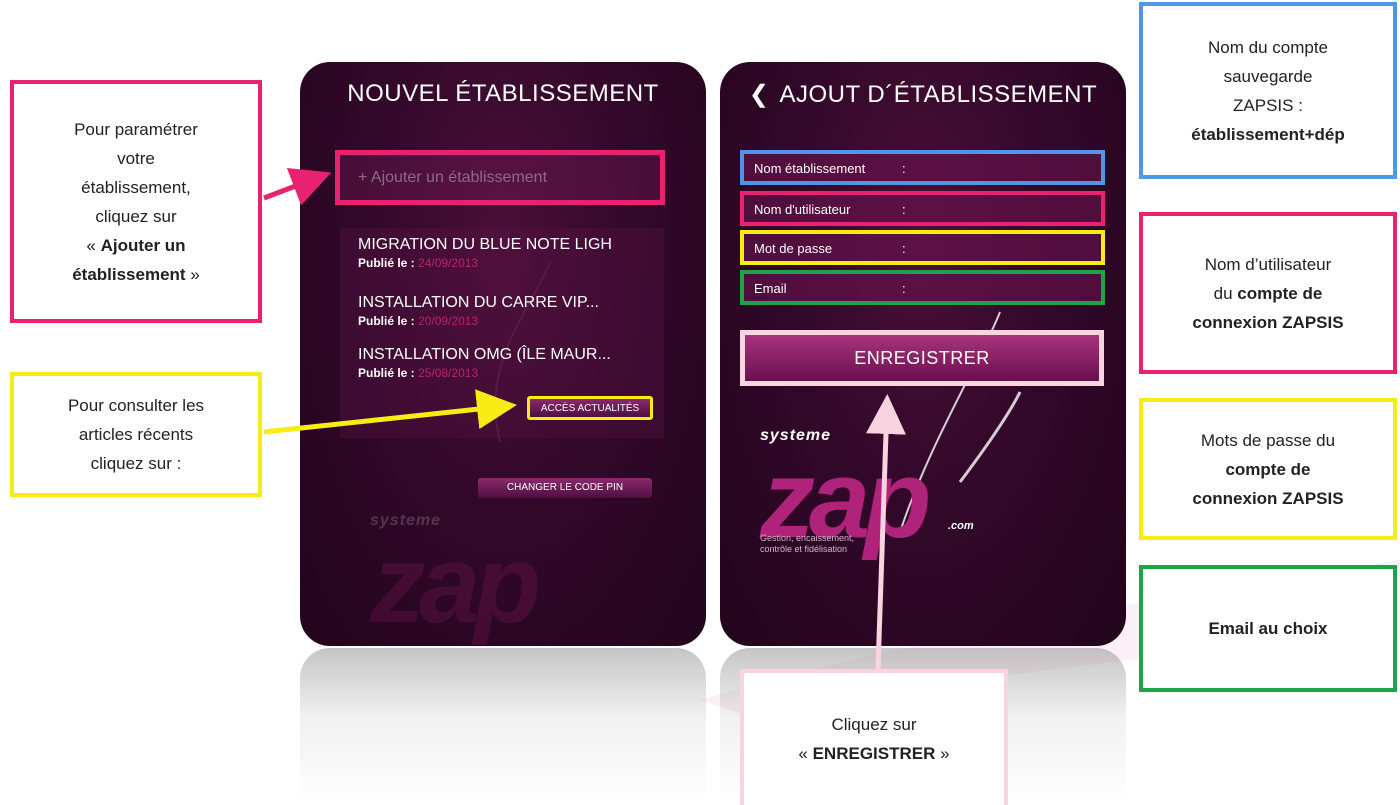 This screenshot has width=1400, height=805. What do you see at coordinates (874, 737) in the screenshot?
I see `callout-save: Cliquez sur « ENREGISTRER »` at bounding box center [874, 737].